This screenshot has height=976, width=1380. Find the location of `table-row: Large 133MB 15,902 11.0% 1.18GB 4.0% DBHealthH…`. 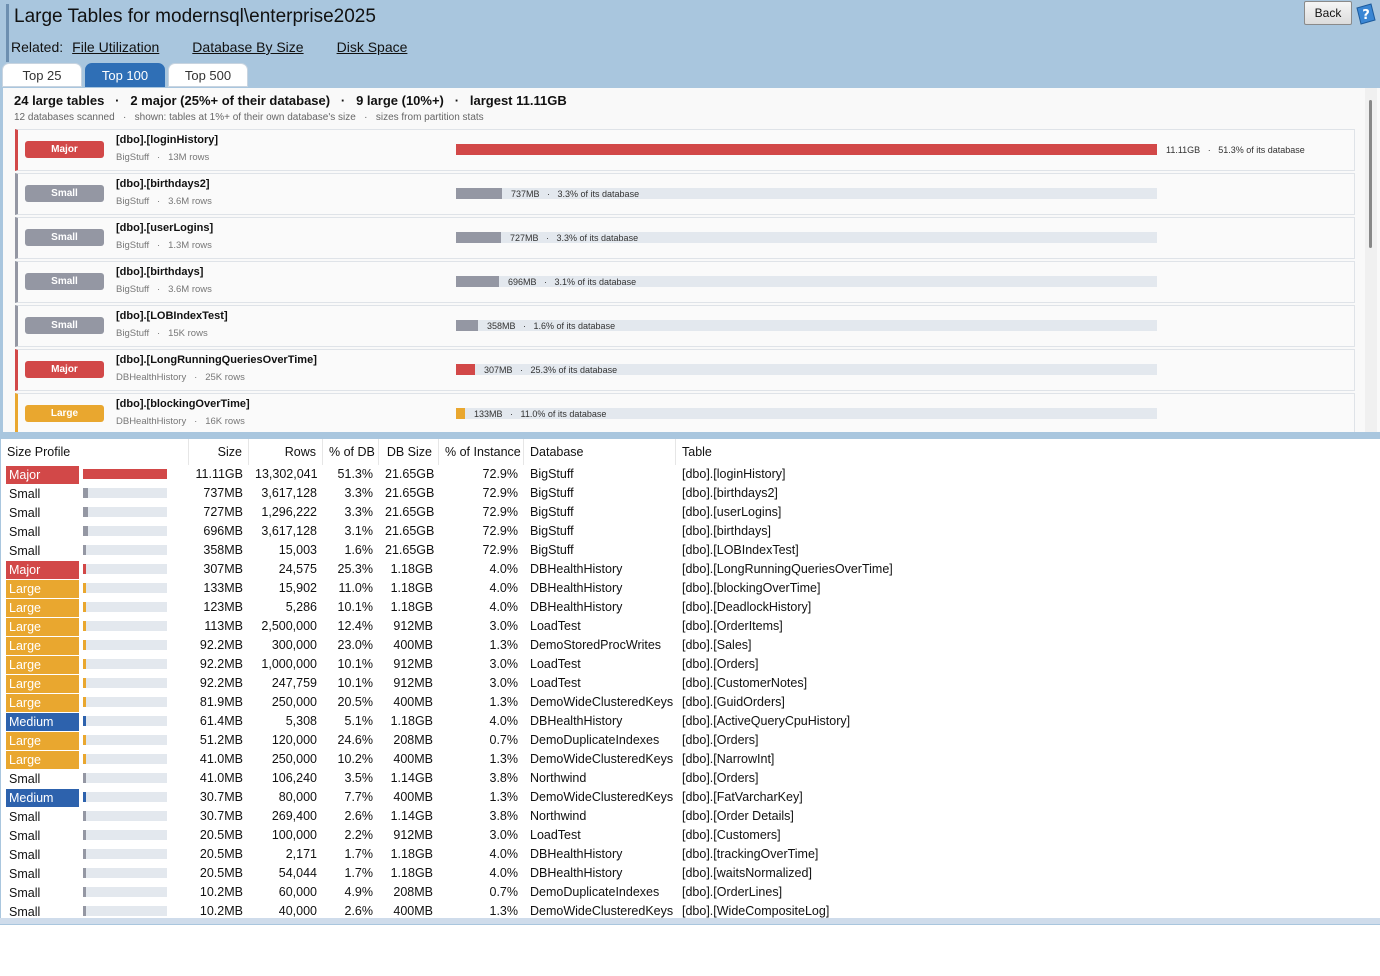

table-row: Large 133MB 15,902 11.0% 1.18GB 4.0% DBHealthH… is located at coordinates (690, 588).